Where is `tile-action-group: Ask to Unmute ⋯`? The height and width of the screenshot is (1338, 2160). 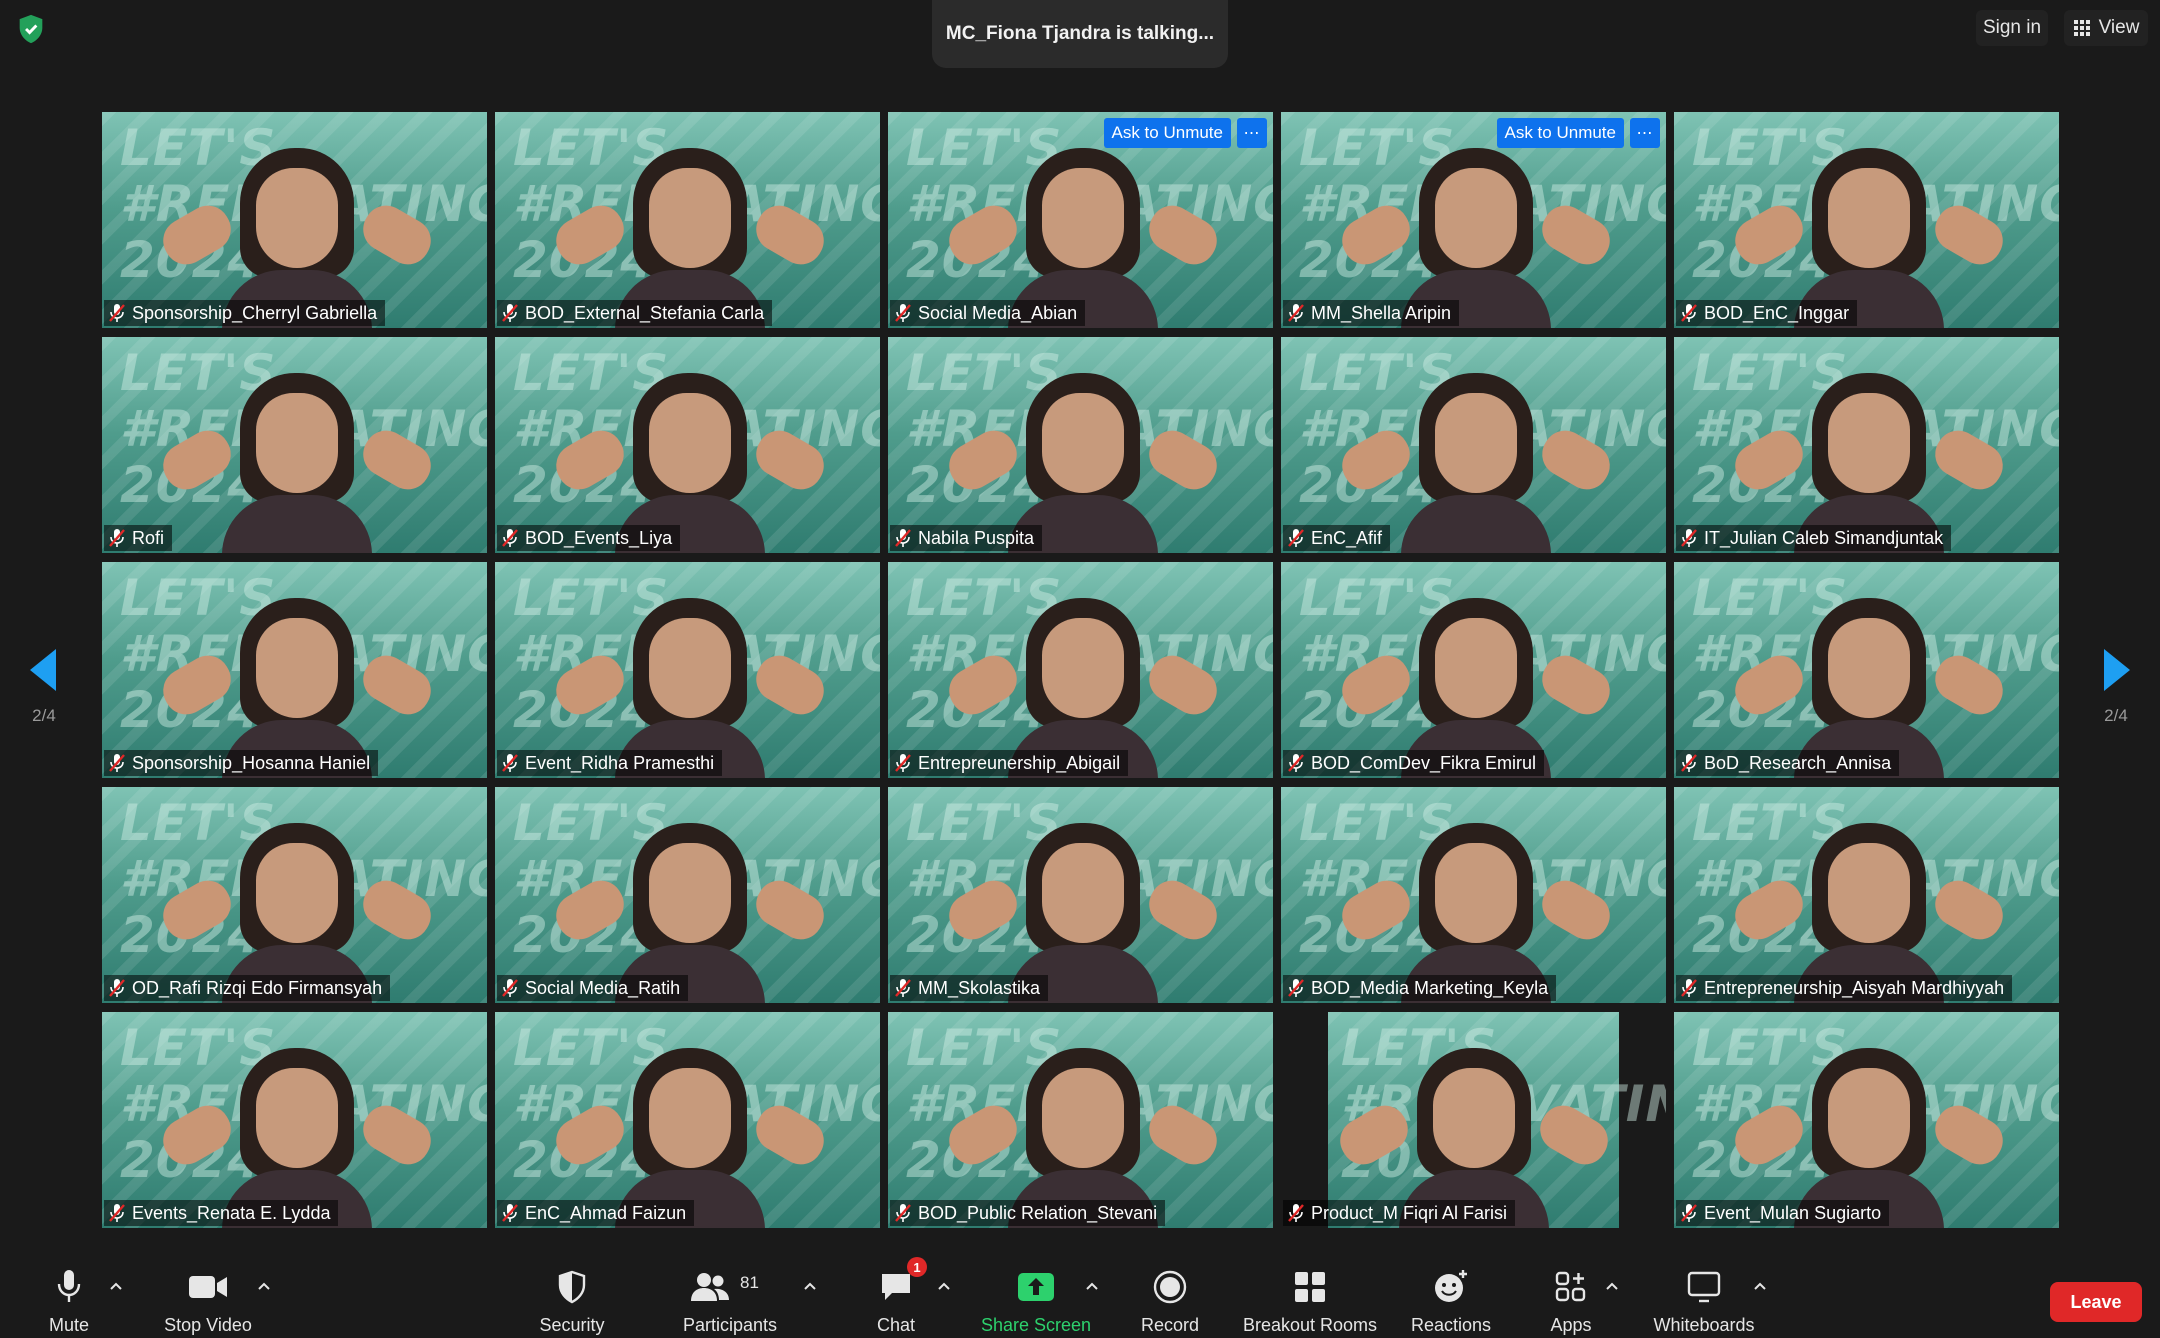 tile-action-group: Ask to Unmute ⋯ is located at coordinates (1185, 133).